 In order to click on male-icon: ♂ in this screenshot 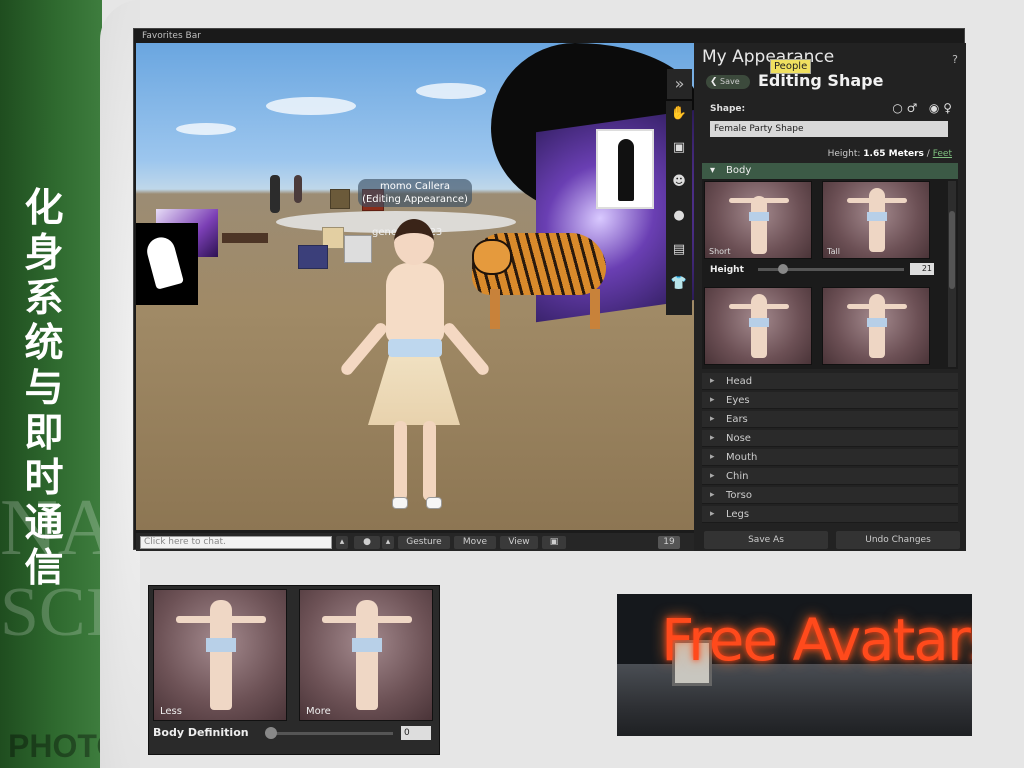, I will do `click(912, 108)`.